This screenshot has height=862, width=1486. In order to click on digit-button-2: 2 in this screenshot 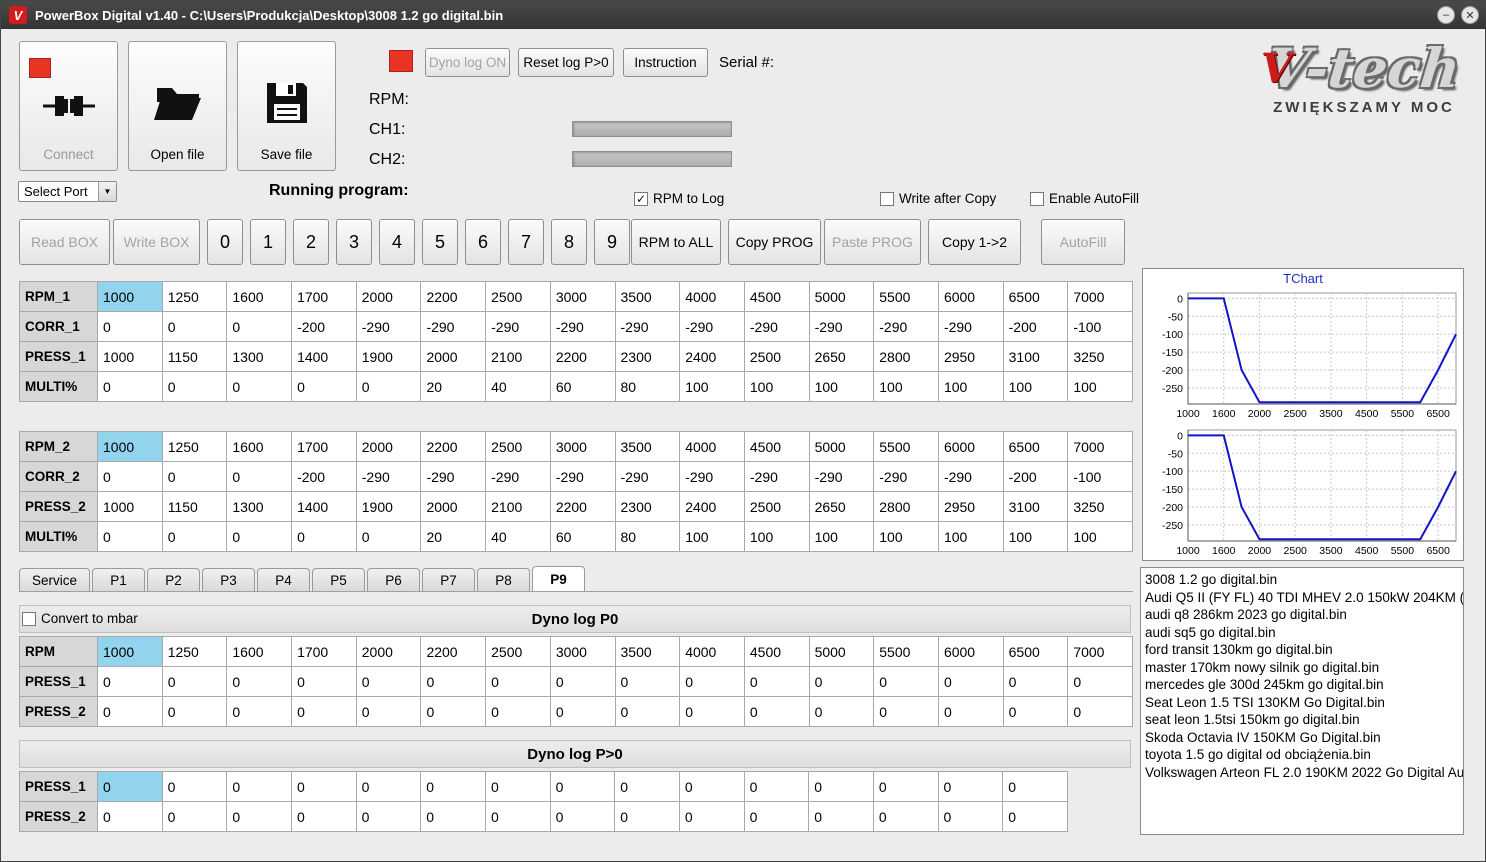, I will do `click(311, 242)`.